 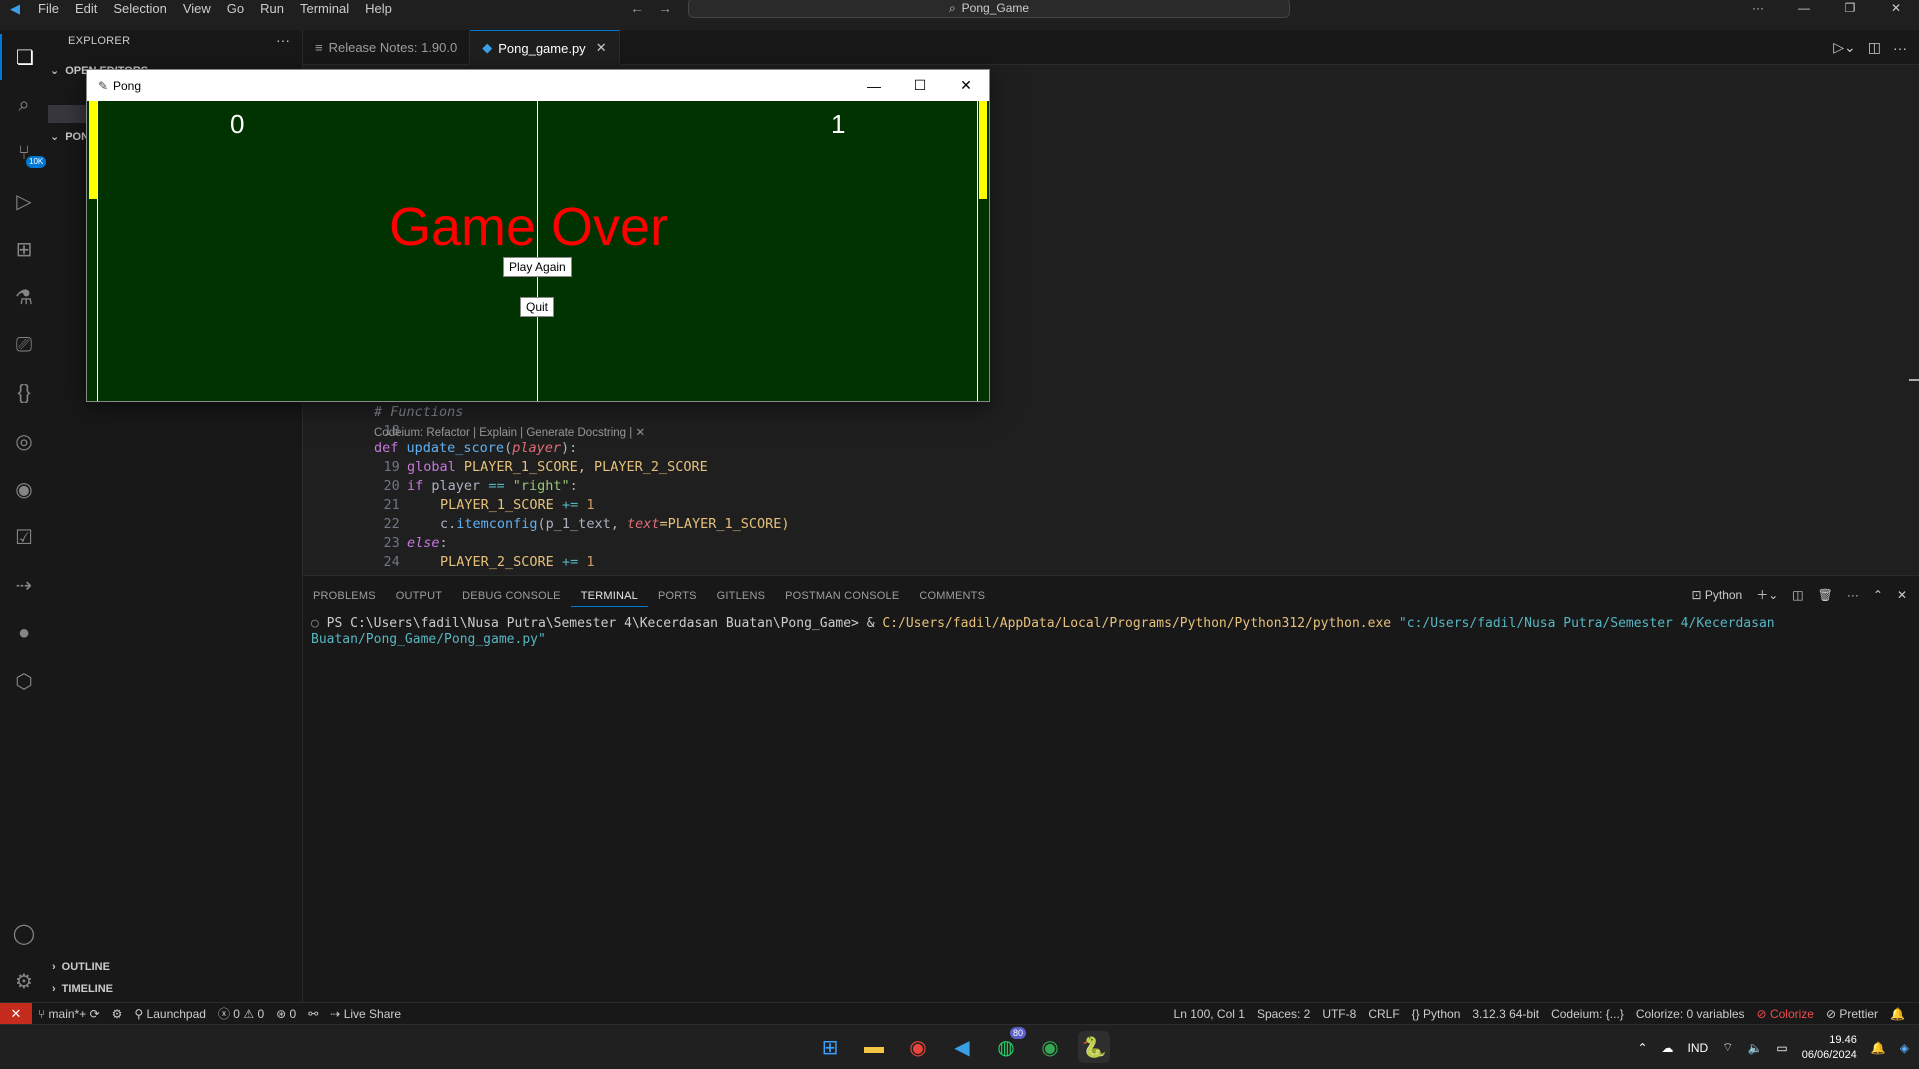 What do you see at coordinates (24, 489) in the screenshot?
I see `gitlens-inspect-icon: ◉` at bounding box center [24, 489].